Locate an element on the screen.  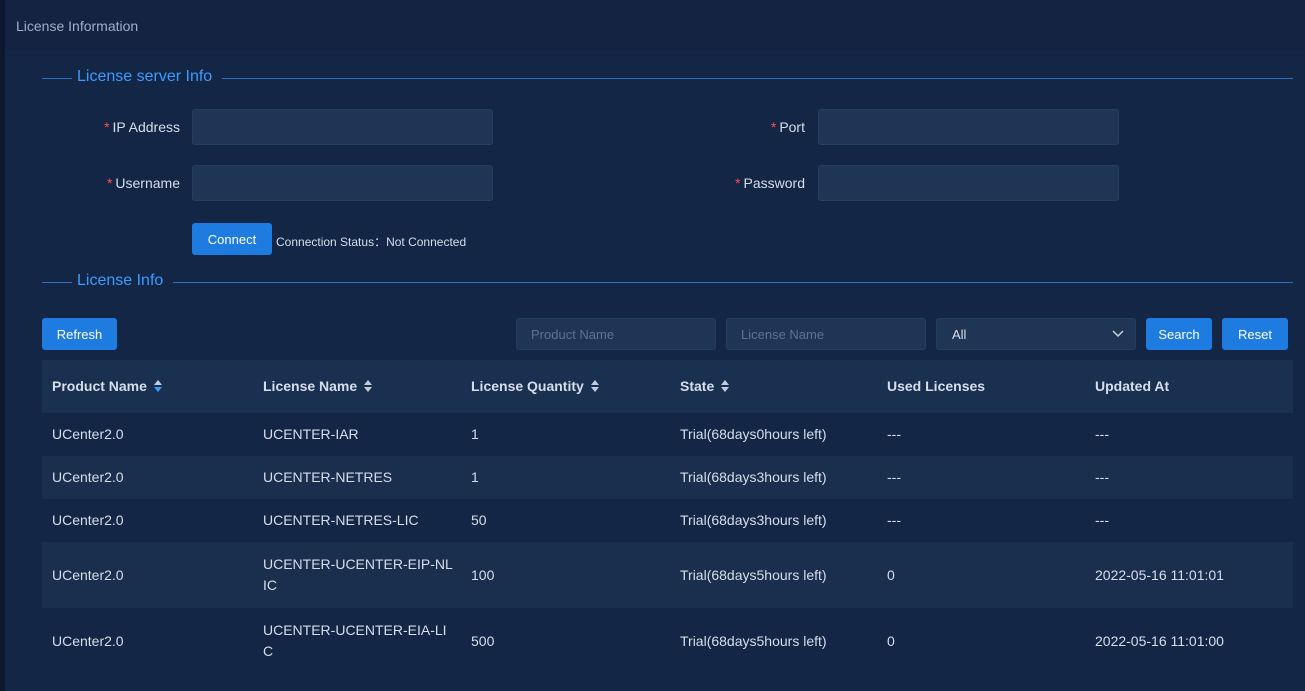
connect-button: Connect is located at coordinates (232, 239).